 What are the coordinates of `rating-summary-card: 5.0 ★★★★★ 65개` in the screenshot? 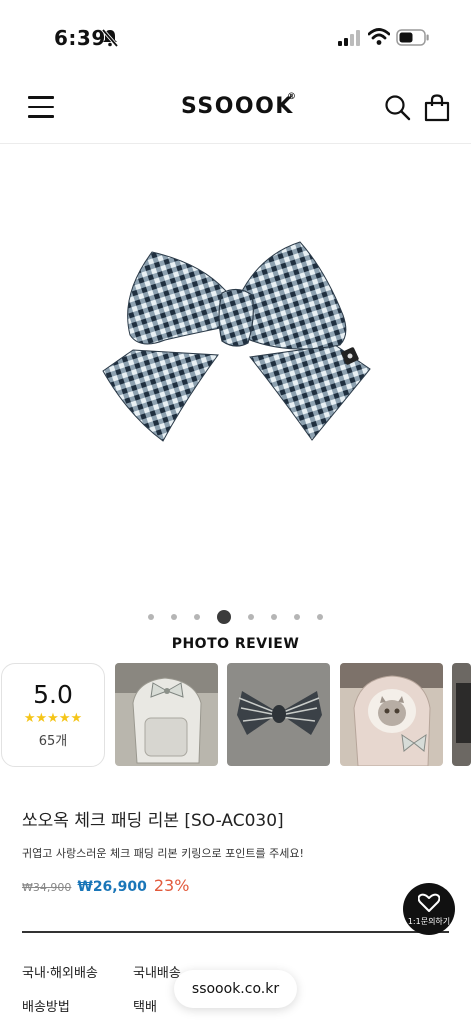 It's located at (53, 715).